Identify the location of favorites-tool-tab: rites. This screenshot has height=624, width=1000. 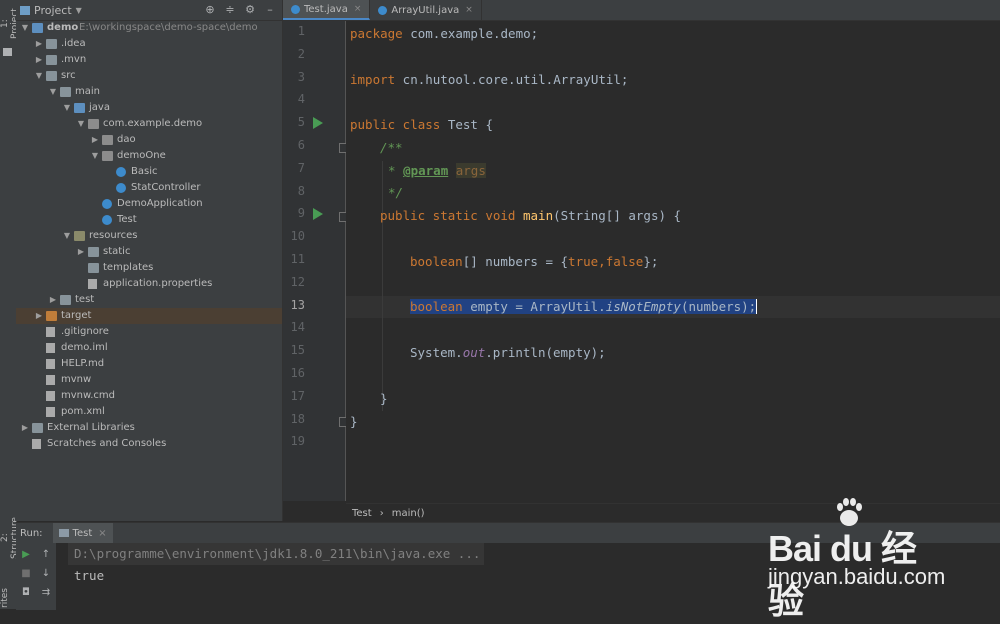
(8, 598).